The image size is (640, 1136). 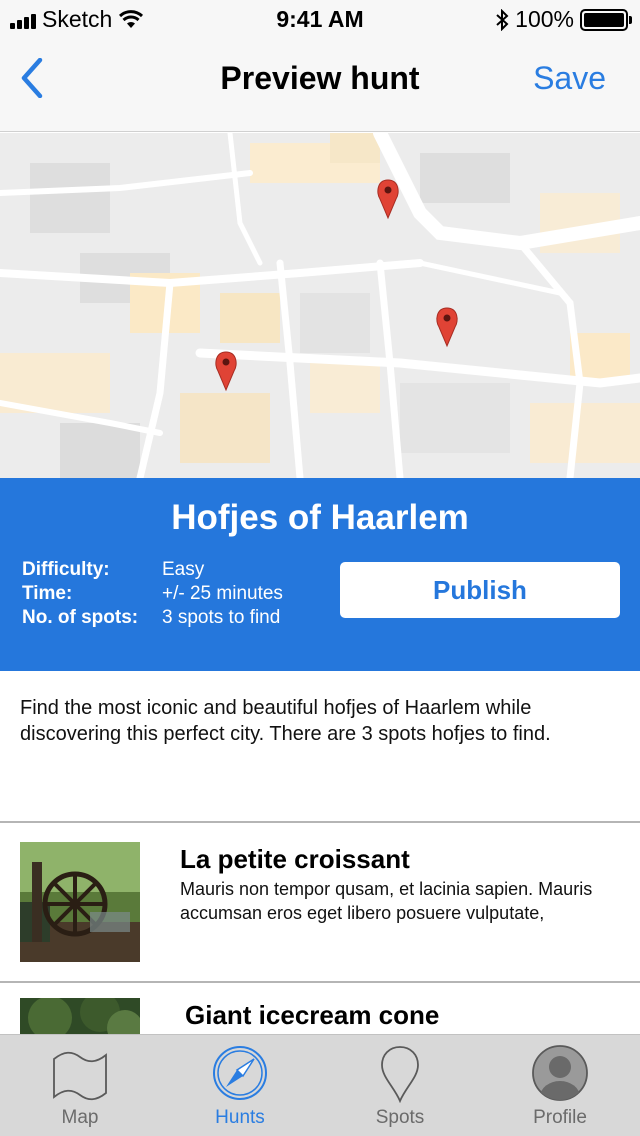 What do you see at coordinates (240, 1073) in the screenshot?
I see `compass-icon` at bounding box center [240, 1073].